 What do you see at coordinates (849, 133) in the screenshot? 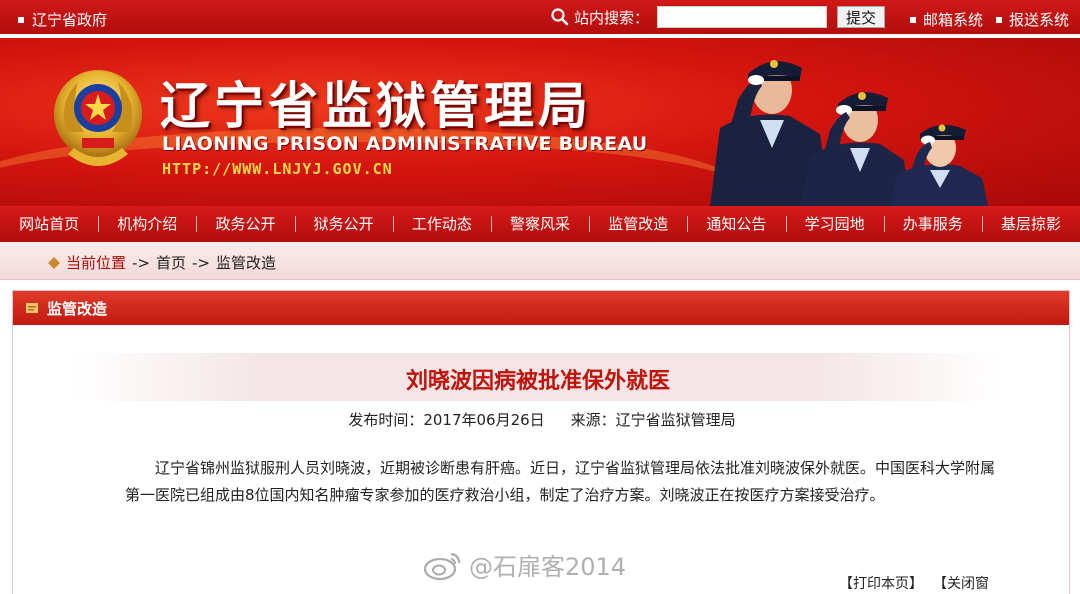
I see `saluting-officers-image` at bounding box center [849, 133].